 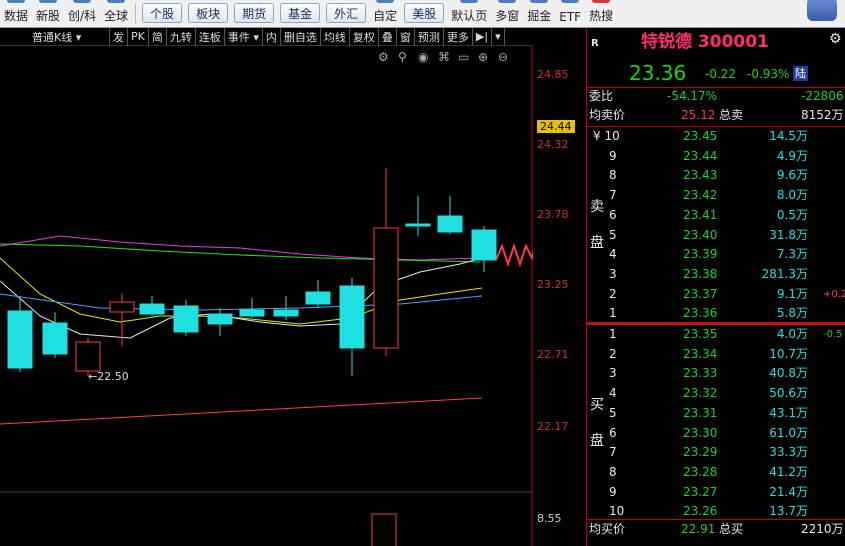 I want to click on level-volume: 9.1万, so click(x=792, y=293).